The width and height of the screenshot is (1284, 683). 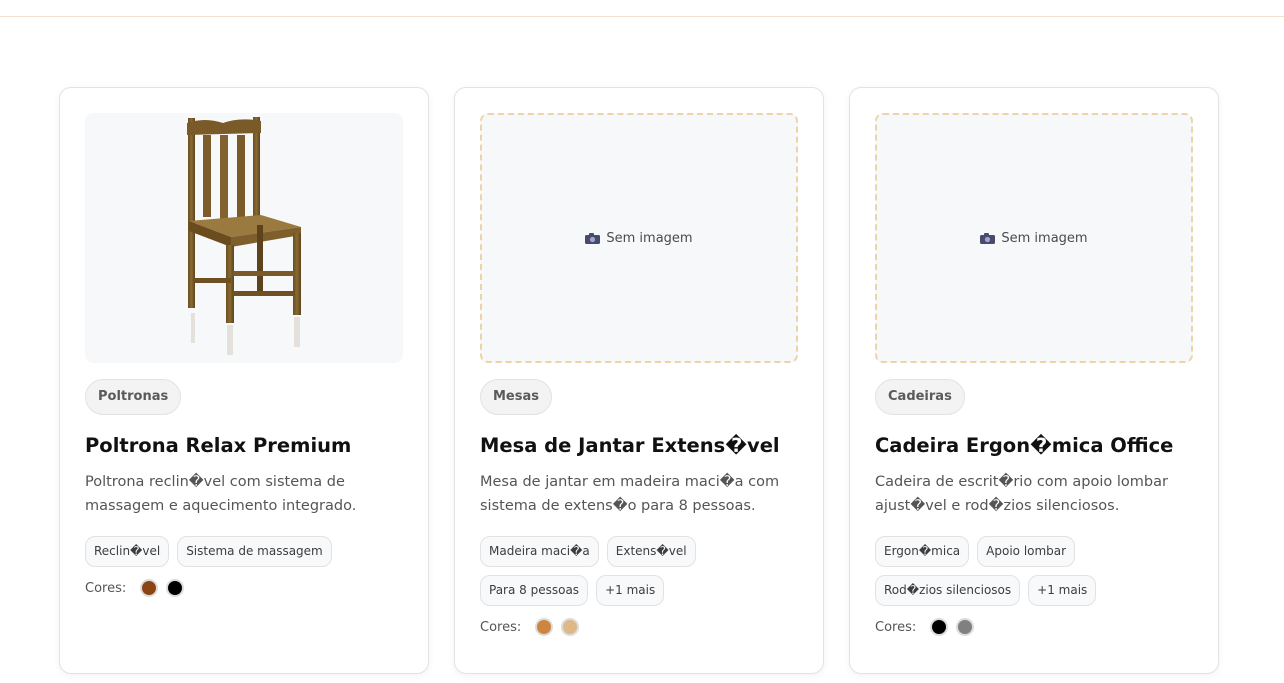 What do you see at coordinates (948, 590) in the screenshot?
I see `feature-tag: Rod�zios silenciosos` at bounding box center [948, 590].